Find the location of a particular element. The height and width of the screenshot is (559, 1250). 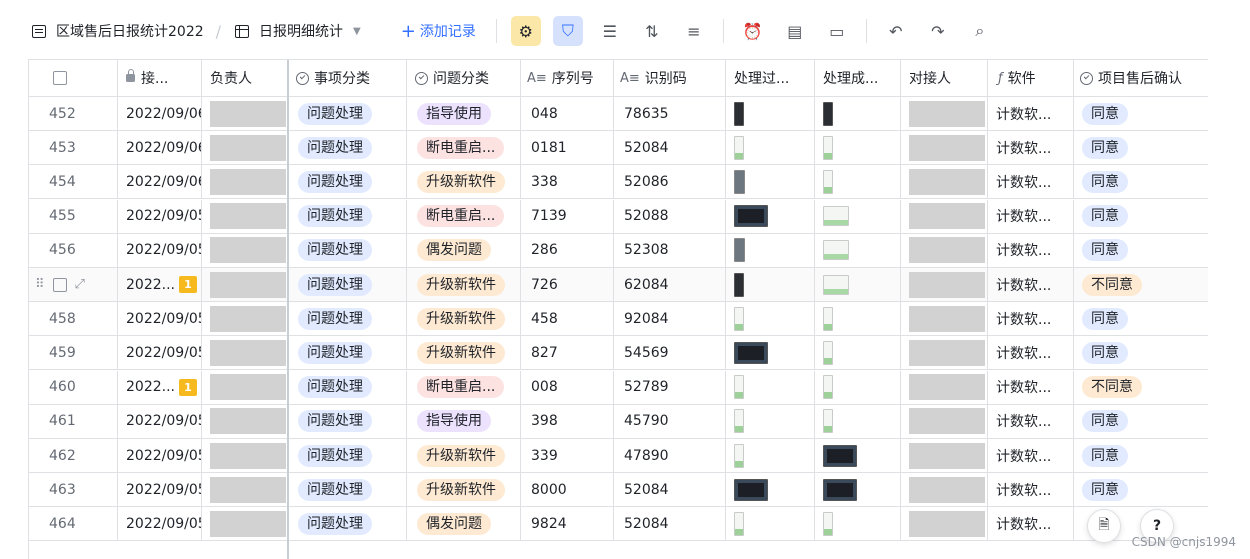

serial-cell: 008 is located at coordinates (567, 387).